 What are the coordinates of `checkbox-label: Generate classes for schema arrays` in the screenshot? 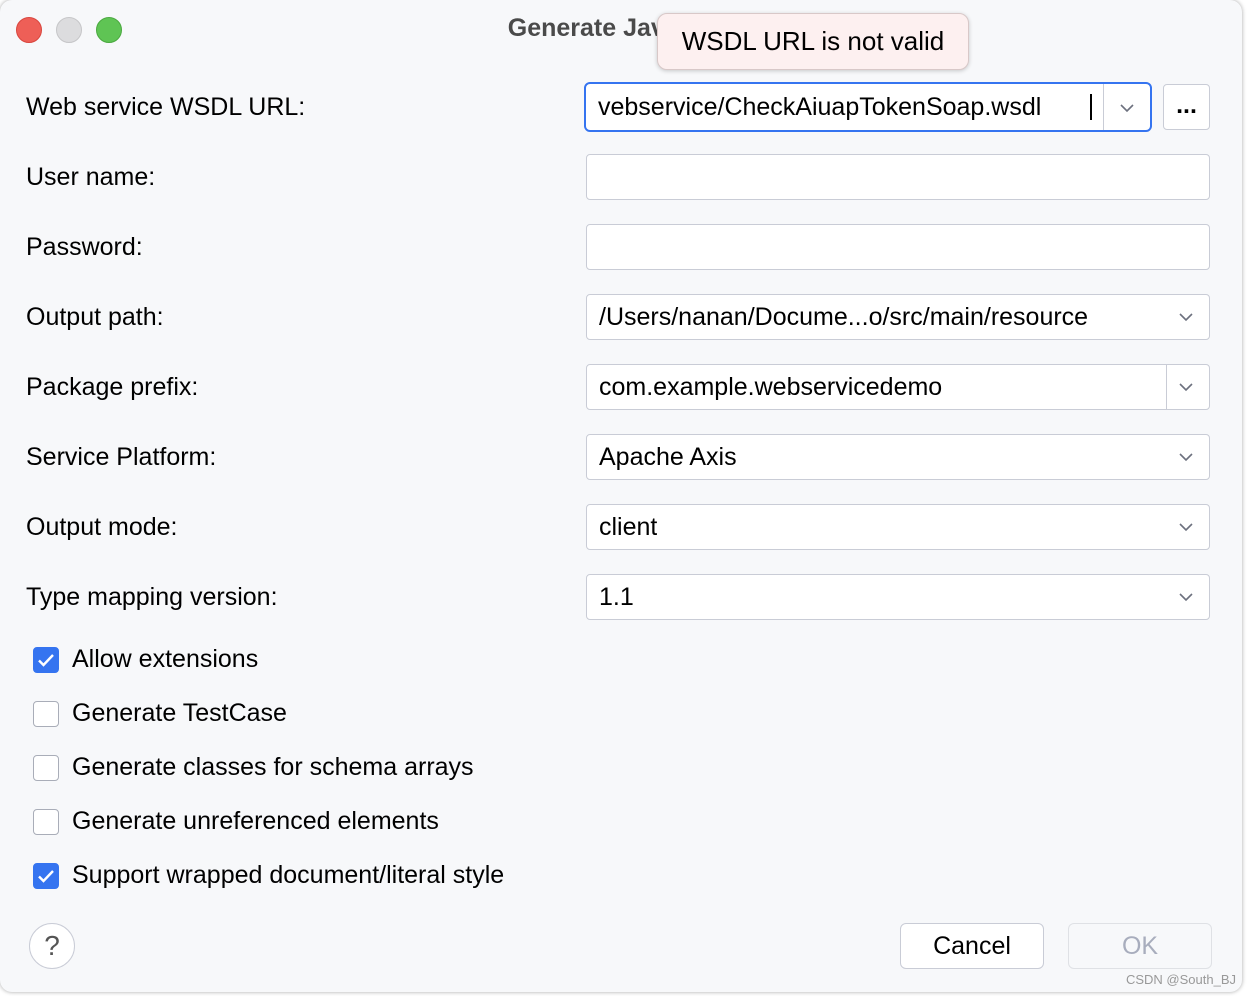 It's located at (273, 767).